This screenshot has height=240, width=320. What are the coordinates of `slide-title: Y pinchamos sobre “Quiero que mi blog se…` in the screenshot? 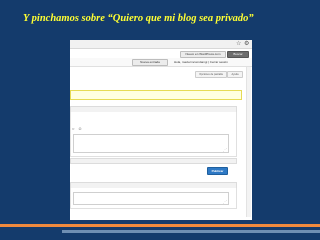 It's located at (138, 18).